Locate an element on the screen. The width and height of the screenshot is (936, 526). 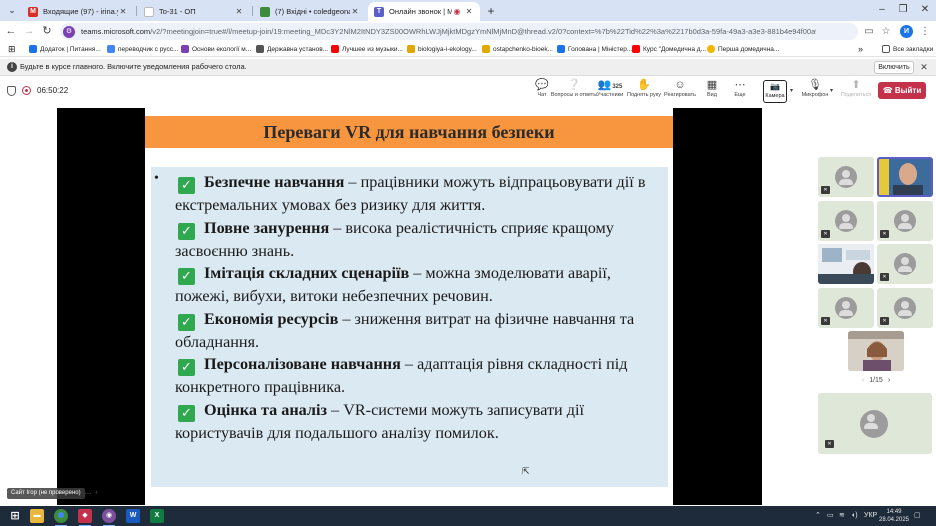
file-explorer-icon: ▬ is located at coordinates (37, 516).